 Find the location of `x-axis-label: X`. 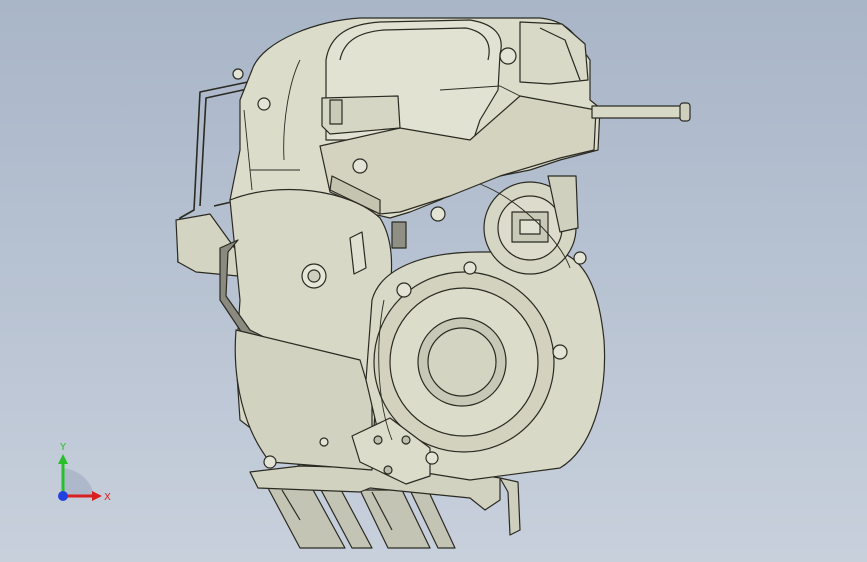

x-axis-label: X is located at coordinates (107, 497).